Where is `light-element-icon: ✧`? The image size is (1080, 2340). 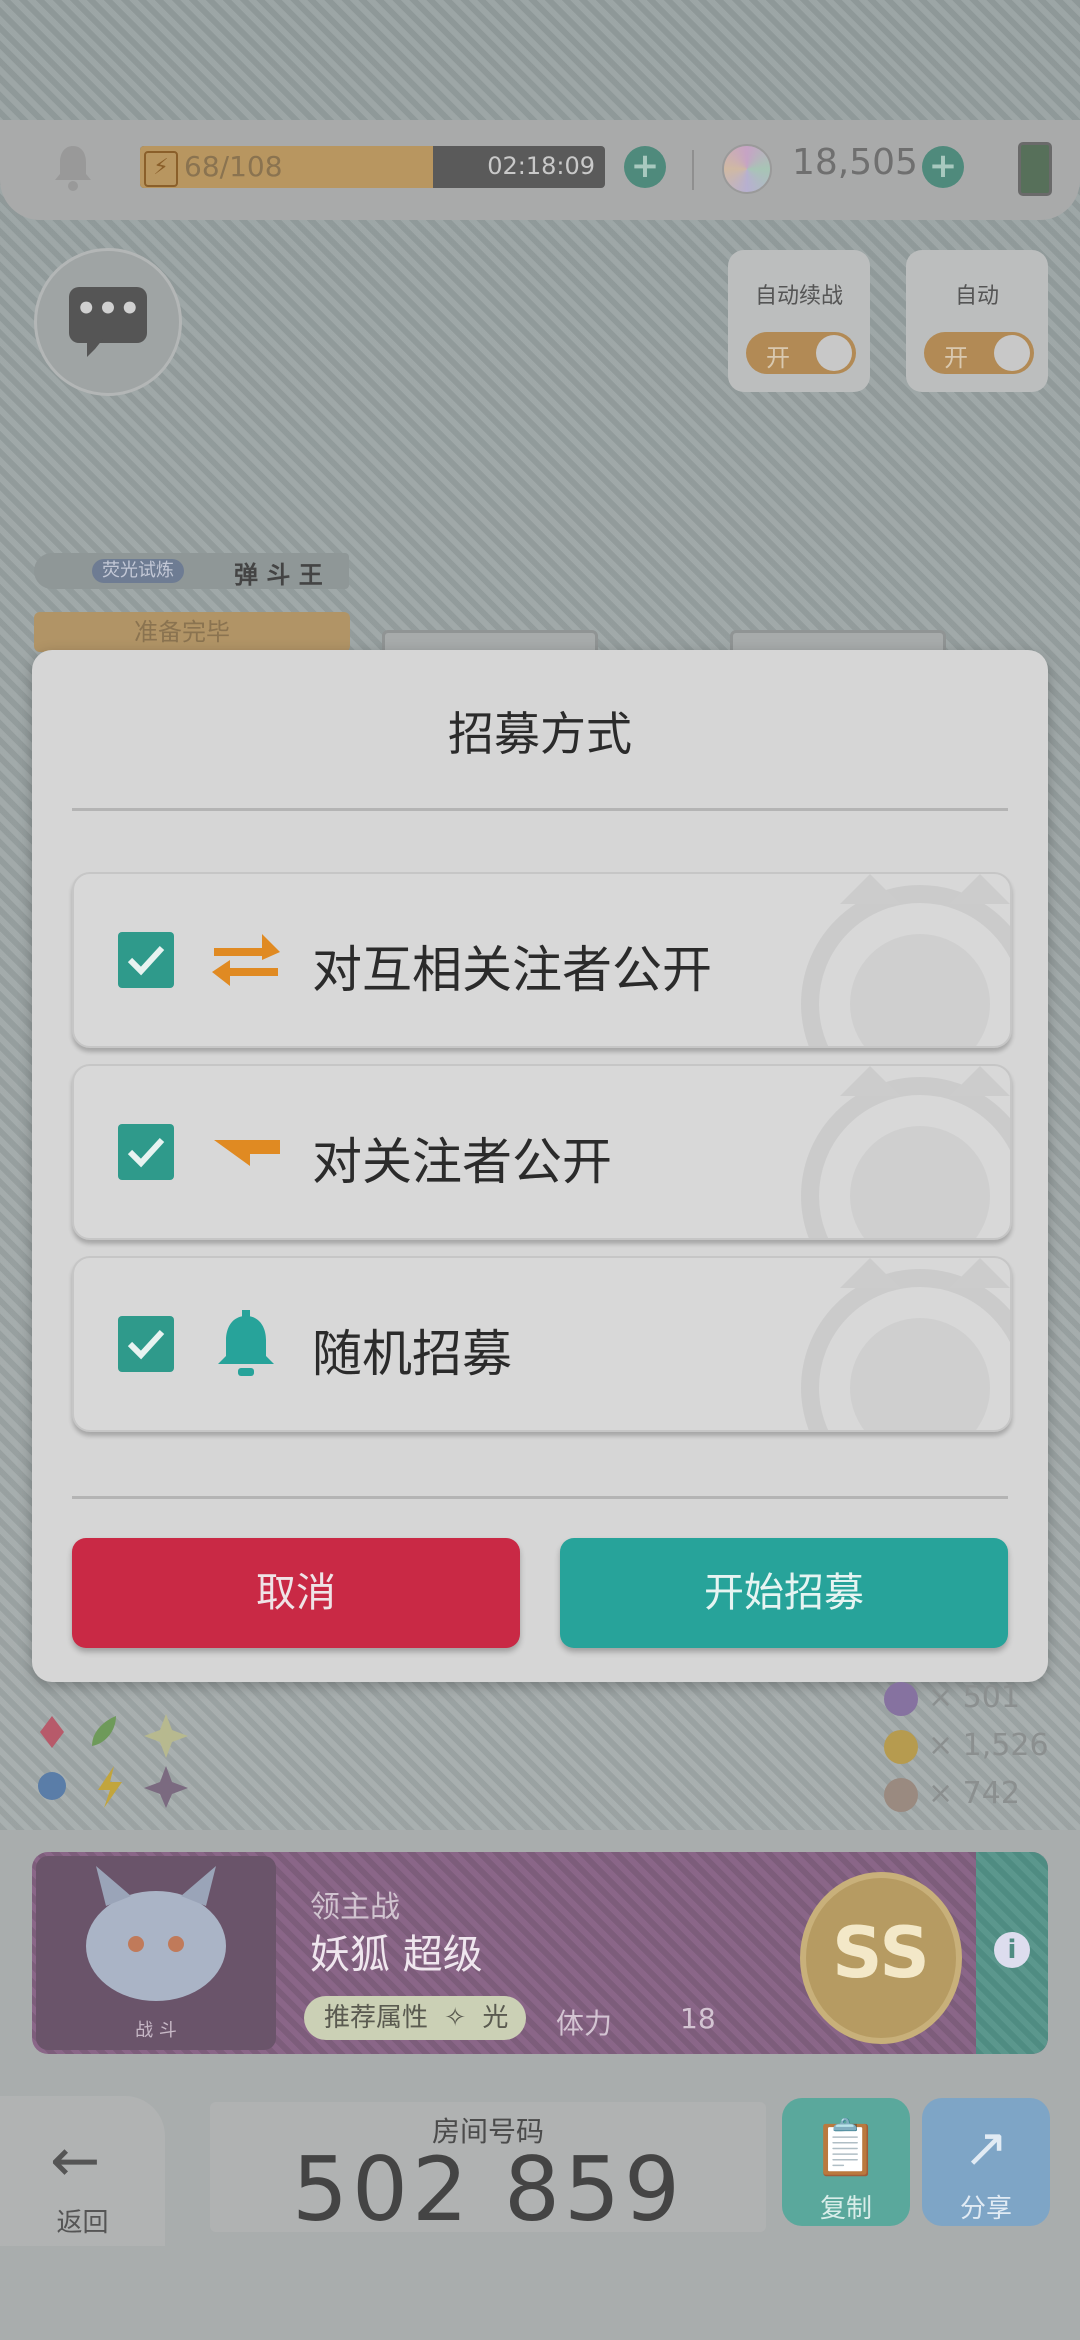 light-element-icon: ✧ is located at coordinates (455, 2018).